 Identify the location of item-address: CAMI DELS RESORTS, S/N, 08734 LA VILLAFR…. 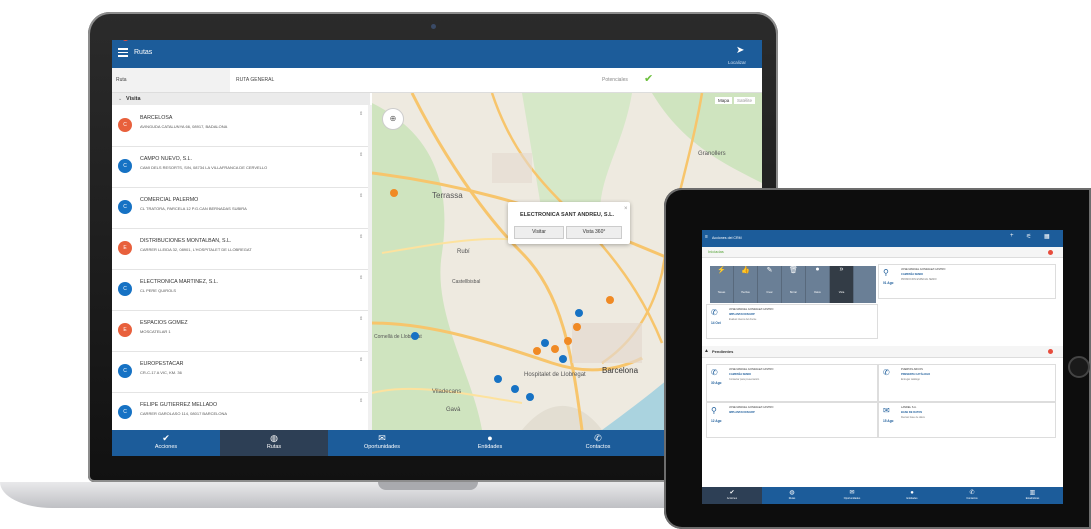
(204, 167).